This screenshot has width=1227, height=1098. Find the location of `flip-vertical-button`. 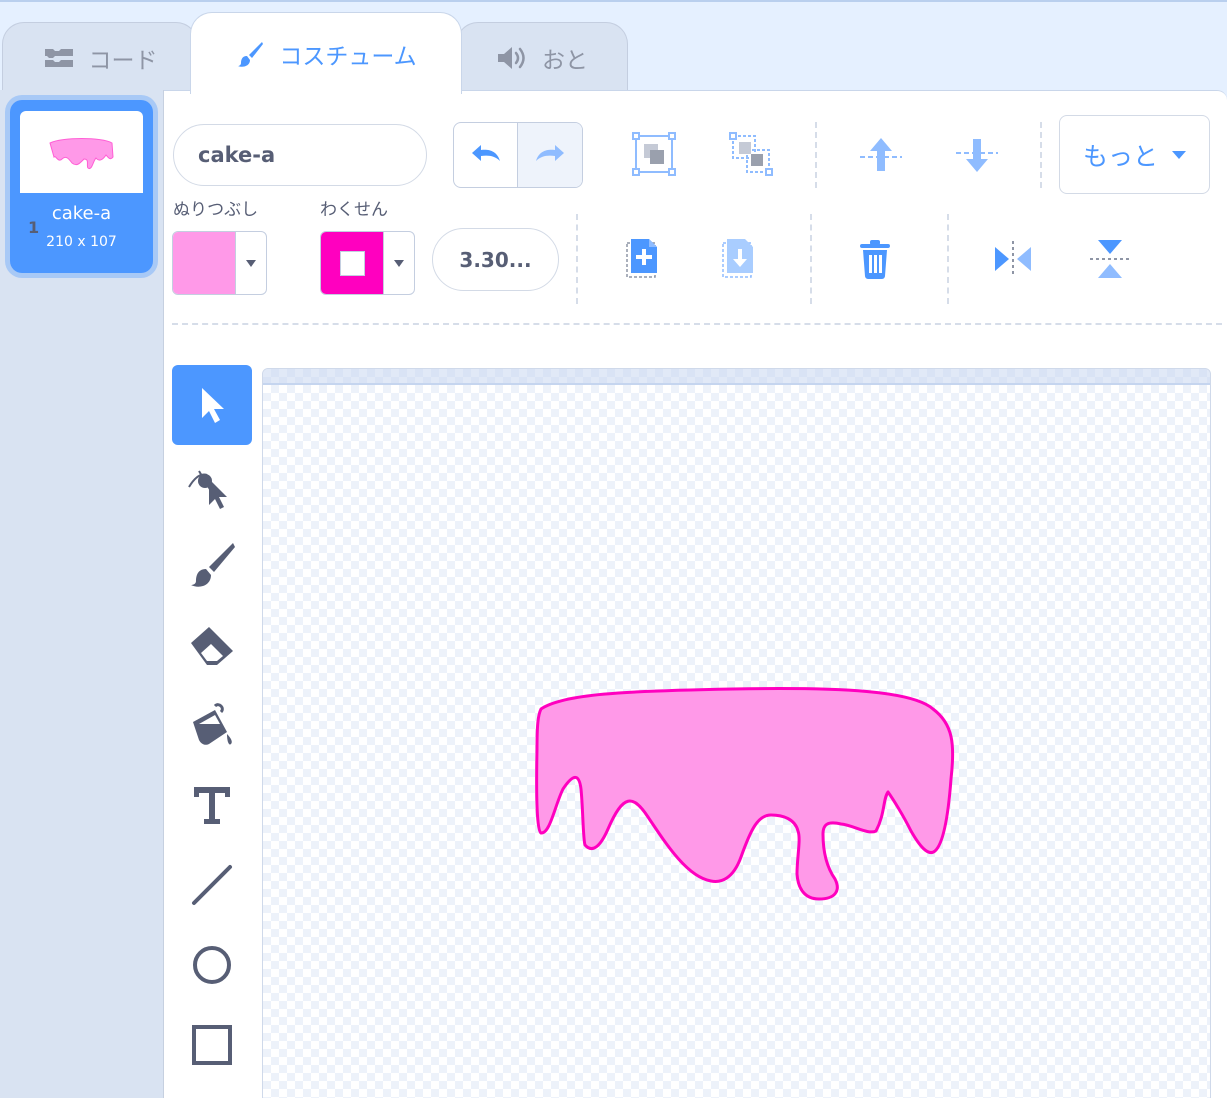

flip-vertical-button is located at coordinates (1110, 259).